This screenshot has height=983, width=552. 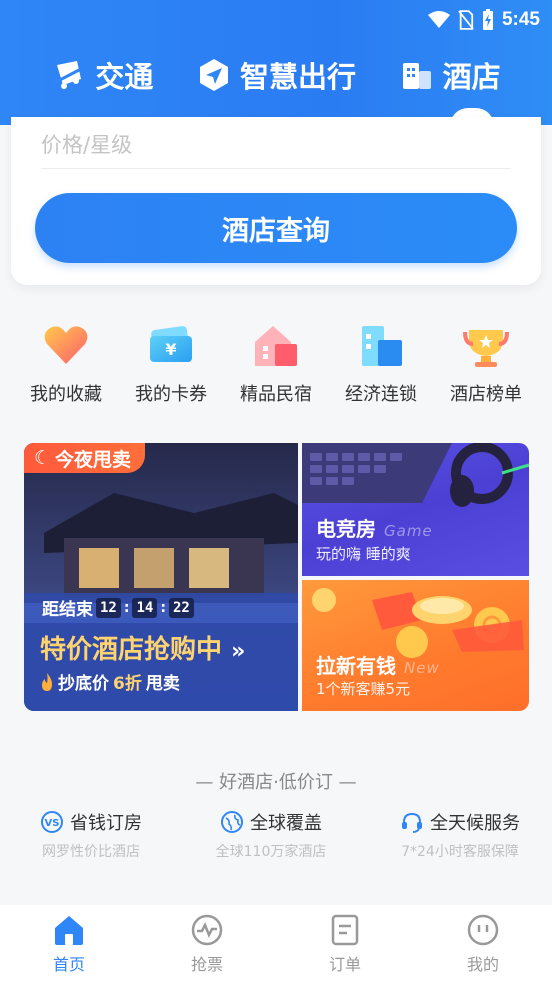 I want to click on countdown-minutes: 14, so click(x=145, y=607).